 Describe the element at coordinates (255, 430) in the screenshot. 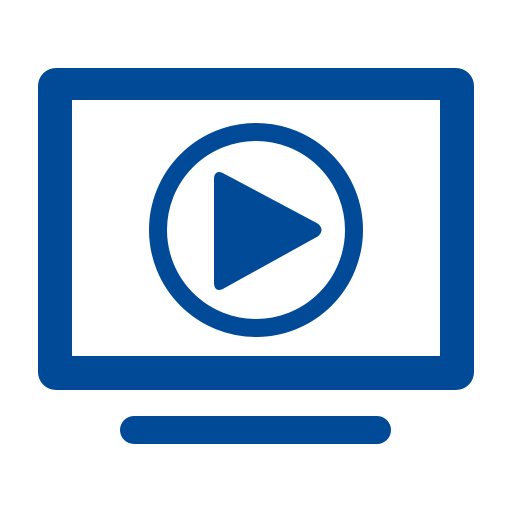

I see `monitor-stand` at that location.